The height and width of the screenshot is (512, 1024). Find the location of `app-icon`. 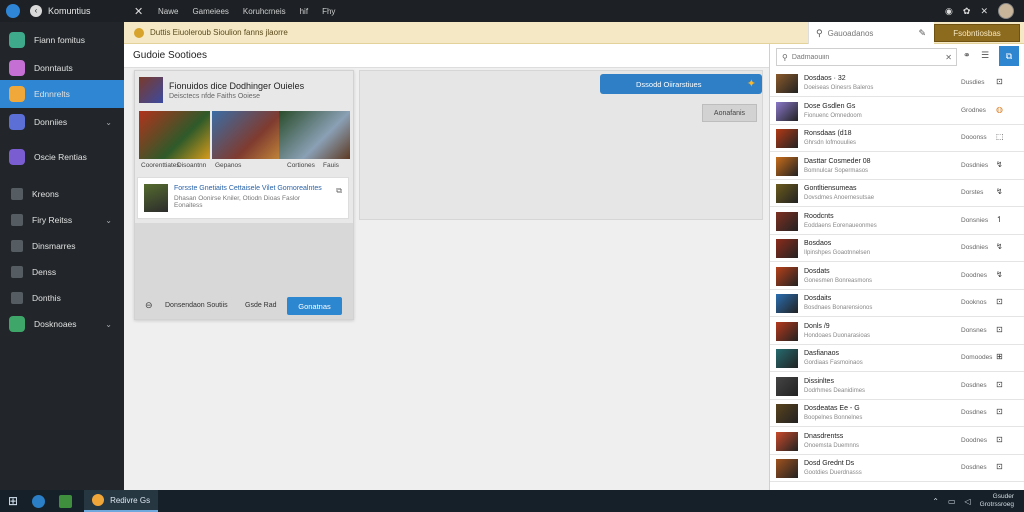

app-icon is located at coordinates (66, 501).